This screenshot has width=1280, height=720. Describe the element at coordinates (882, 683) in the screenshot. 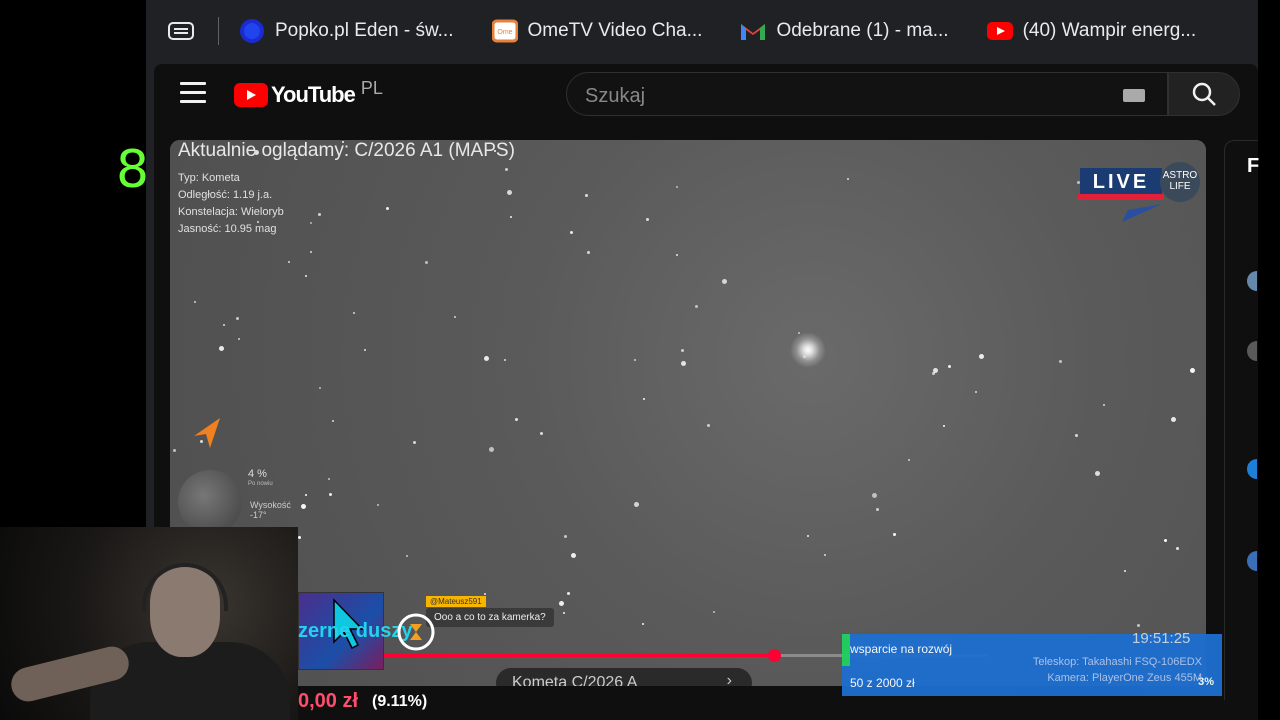

I see `donation-amount: 50 z 2000 zł` at that location.